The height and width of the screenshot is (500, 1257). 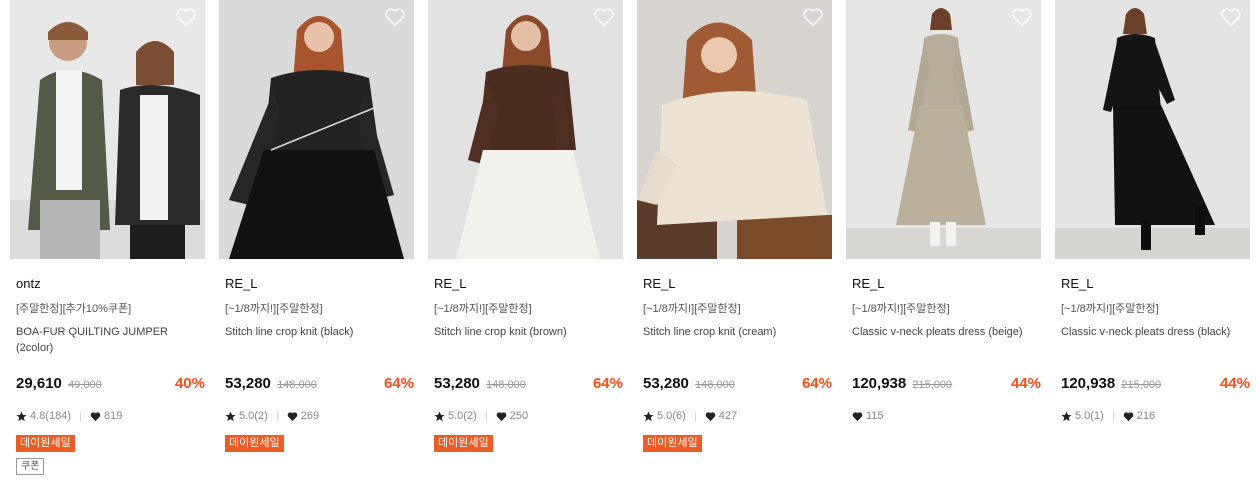 What do you see at coordinates (320, 332) in the screenshot?
I see `product-name: Stitch line crop knit (black)` at bounding box center [320, 332].